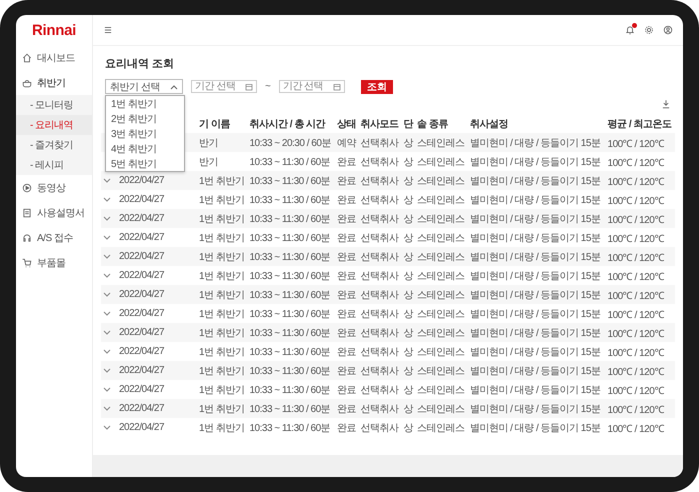 The height and width of the screenshot is (492, 699). Describe the element at coordinates (666, 104) in the screenshot. I see `download-icon` at that location.